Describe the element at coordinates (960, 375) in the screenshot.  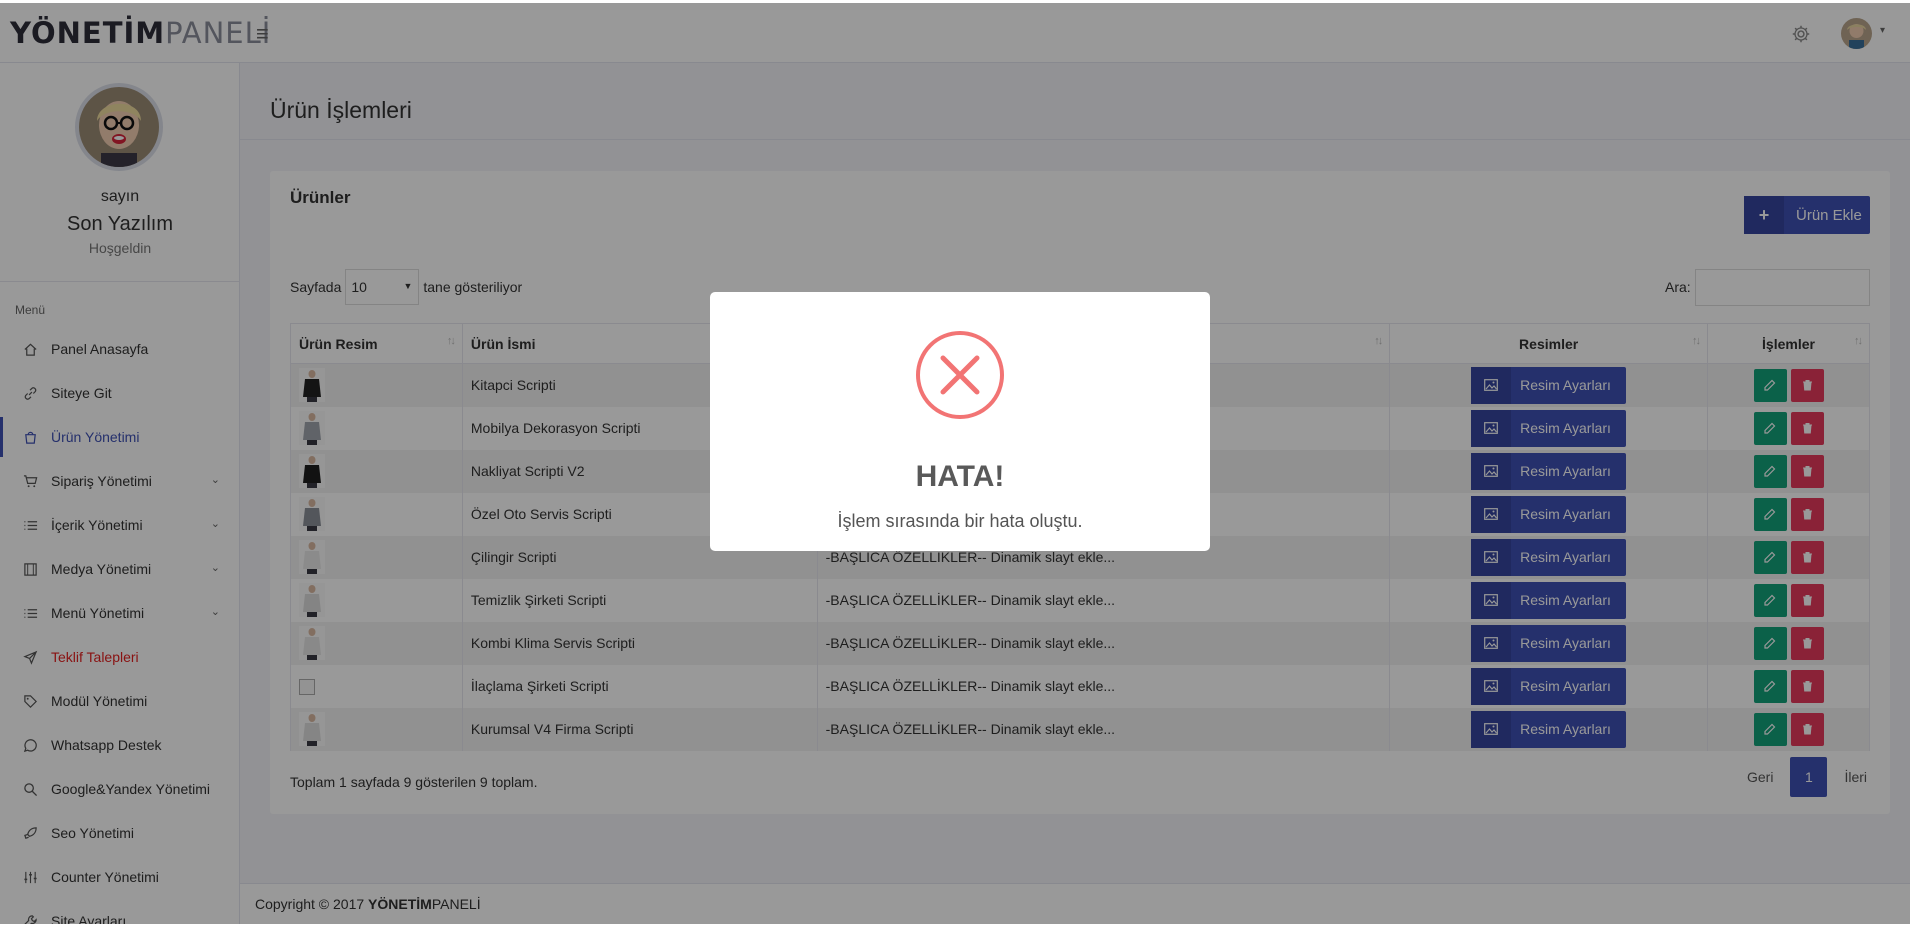
I see `error-x-icon` at that location.